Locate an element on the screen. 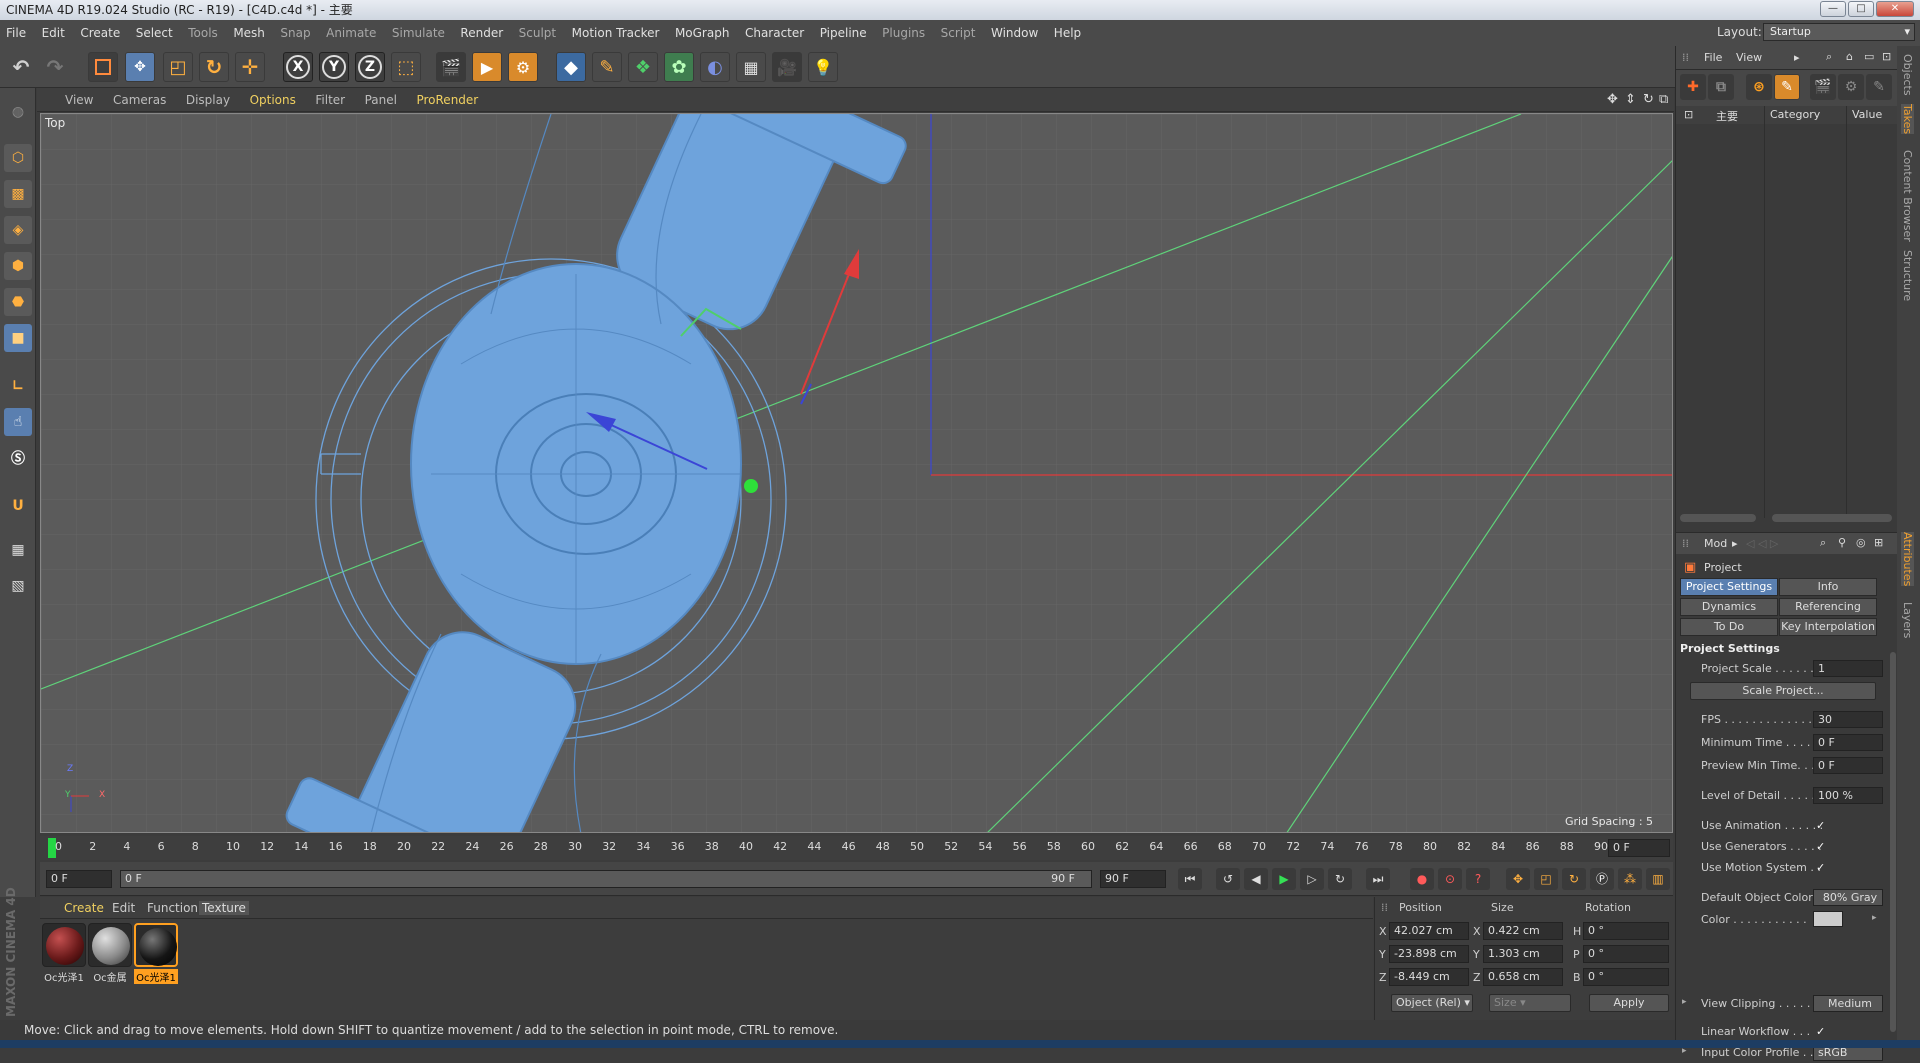 The image size is (1920, 1063). objects-new-view-icon: ▭ is located at coordinates (1869, 56).